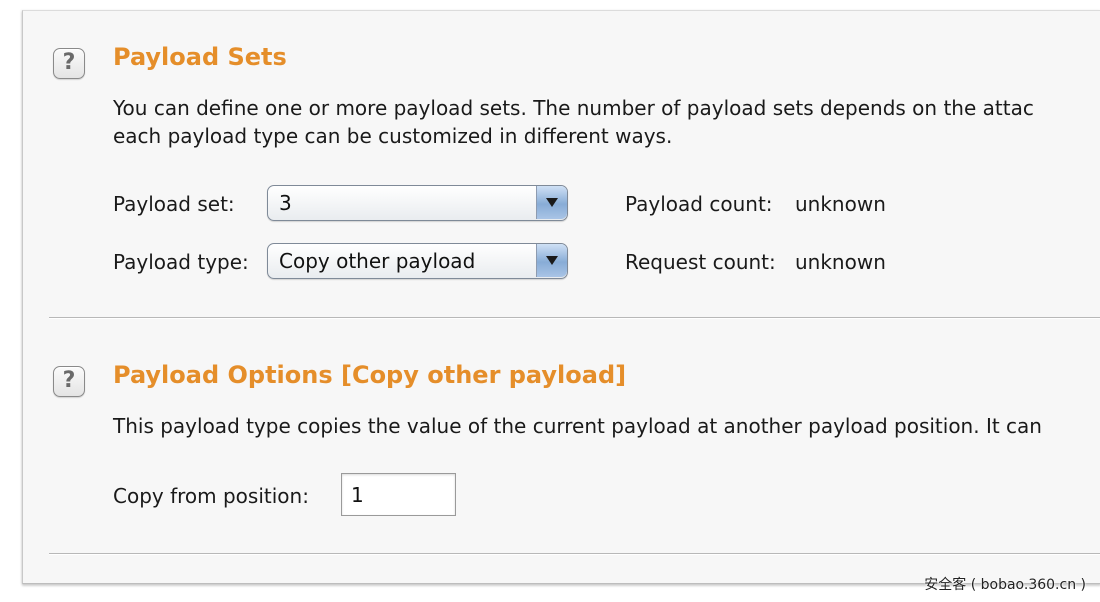 The width and height of the screenshot is (1100, 602). Describe the element at coordinates (574, 553) in the screenshot. I see `section-divider-bottom` at that location.